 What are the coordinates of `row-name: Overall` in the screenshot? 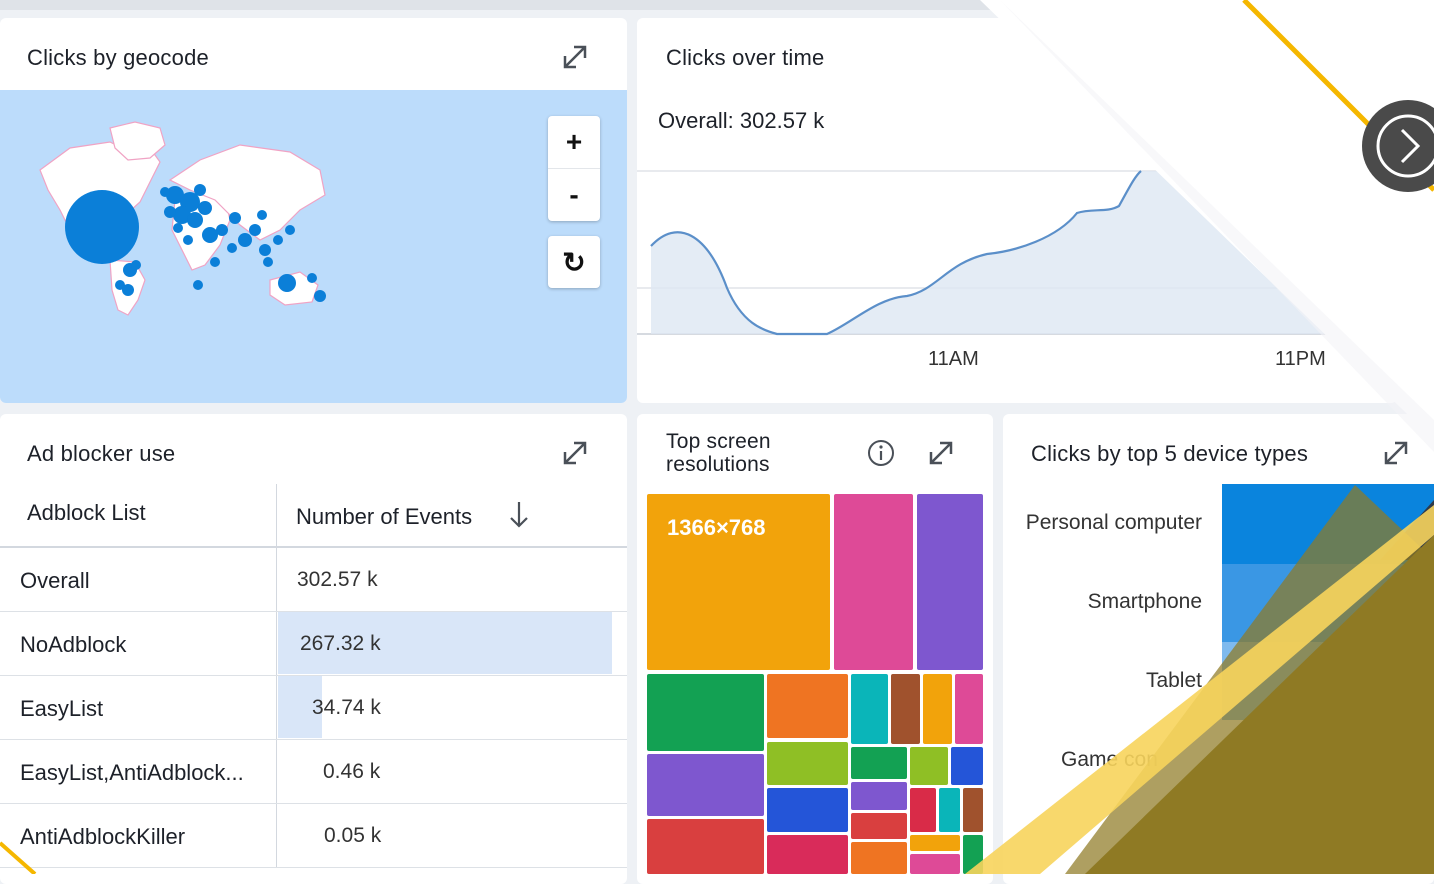 It's located at (55, 580).